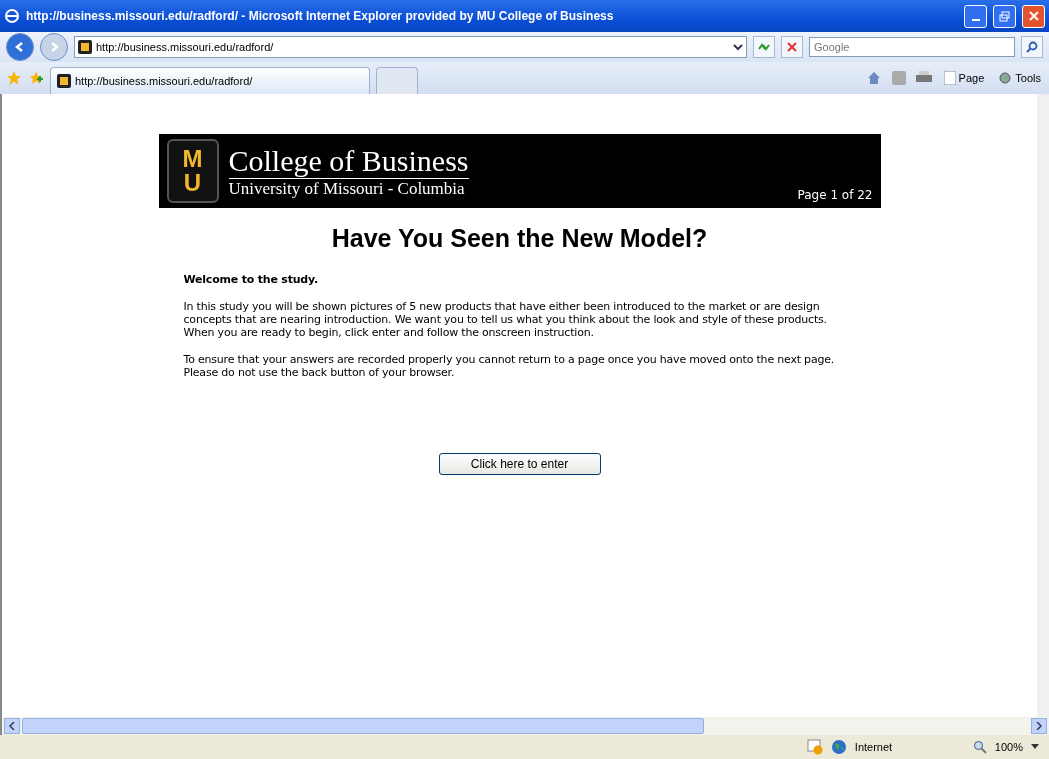 Image resolution: width=1049 pixels, height=759 pixels. I want to click on search-button, so click(1032, 47).